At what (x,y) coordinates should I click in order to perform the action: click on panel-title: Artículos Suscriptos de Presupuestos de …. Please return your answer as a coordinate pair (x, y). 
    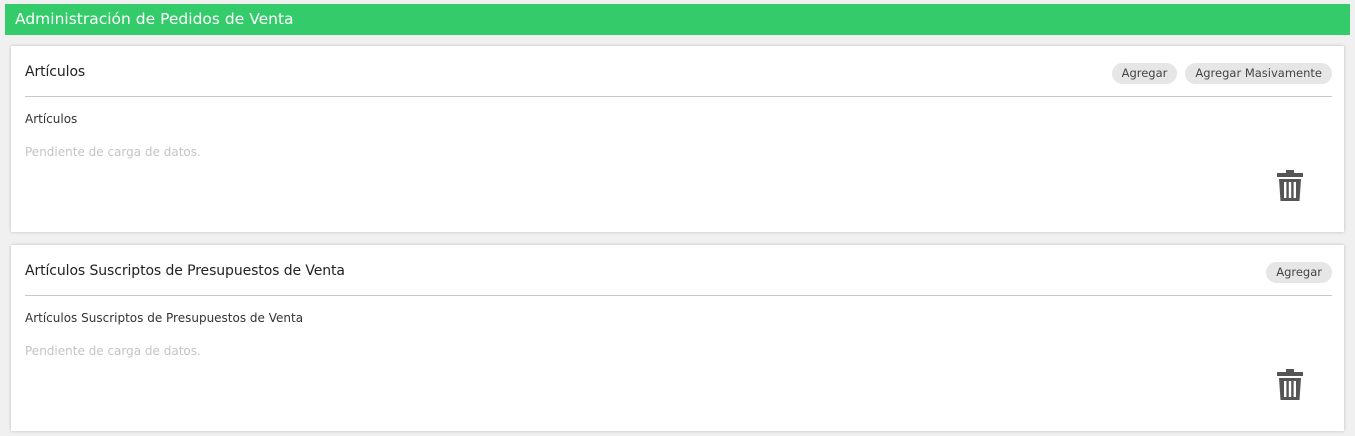
    Looking at the image, I should click on (185, 271).